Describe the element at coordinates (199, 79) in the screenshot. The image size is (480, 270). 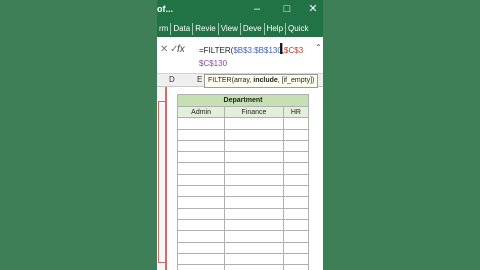
I see `column-header-e: E` at that location.